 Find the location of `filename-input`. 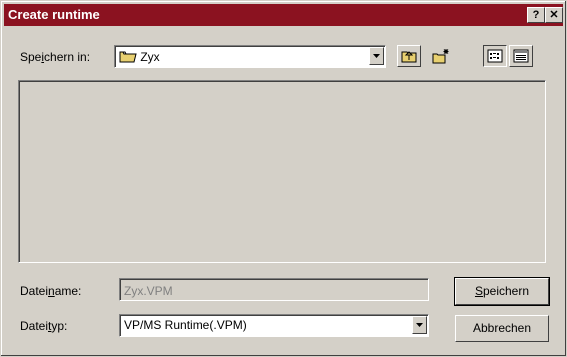

filename-input is located at coordinates (274, 289).